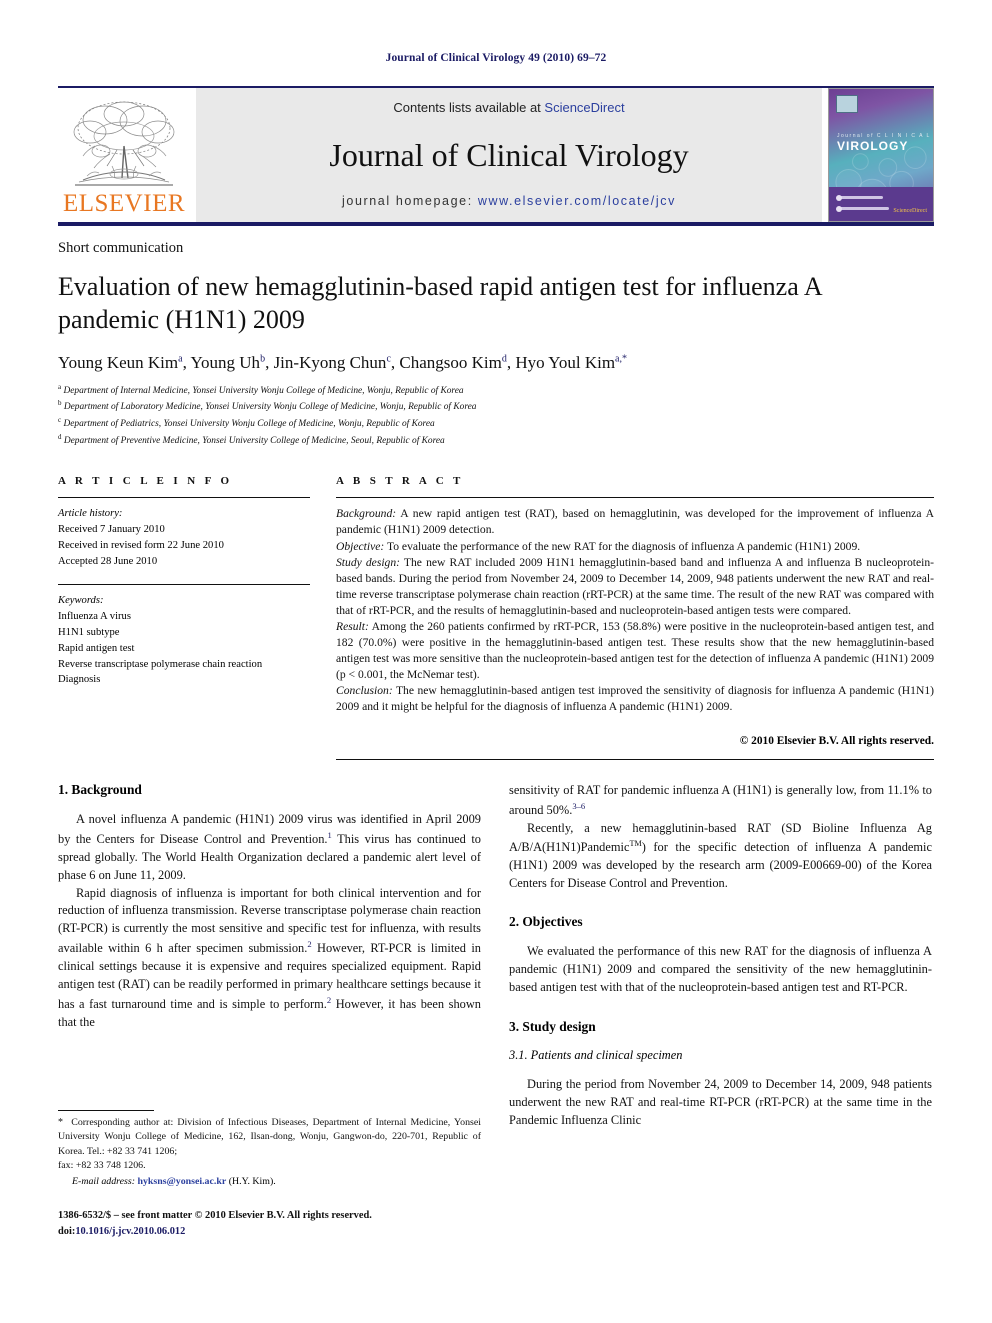 Image resolution: width=992 pixels, height=1323 pixels. What do you see at coordinates (60, 437) in the screenshot?
I see `affiliation-mark: d` at bounding box center [60, 437].